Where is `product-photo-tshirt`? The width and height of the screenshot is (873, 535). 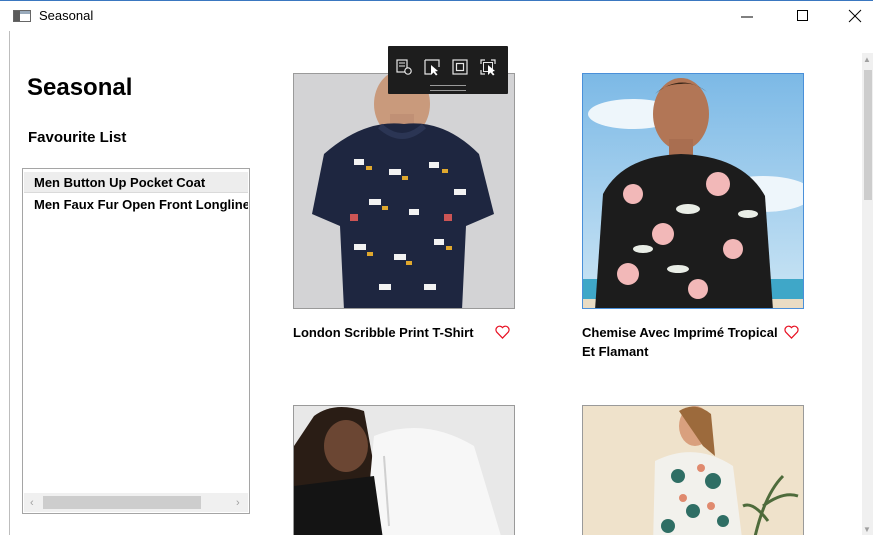
product-photo-tshirt is located at coordinates (404, 191).